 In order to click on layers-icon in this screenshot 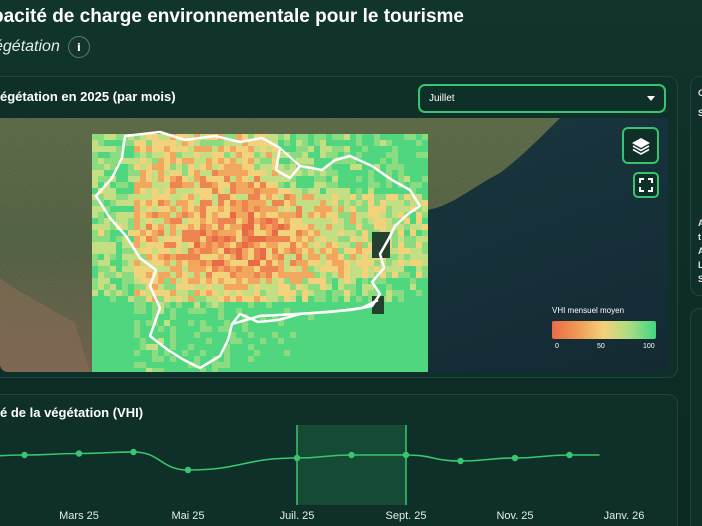, I will do `click(640, 146)`.